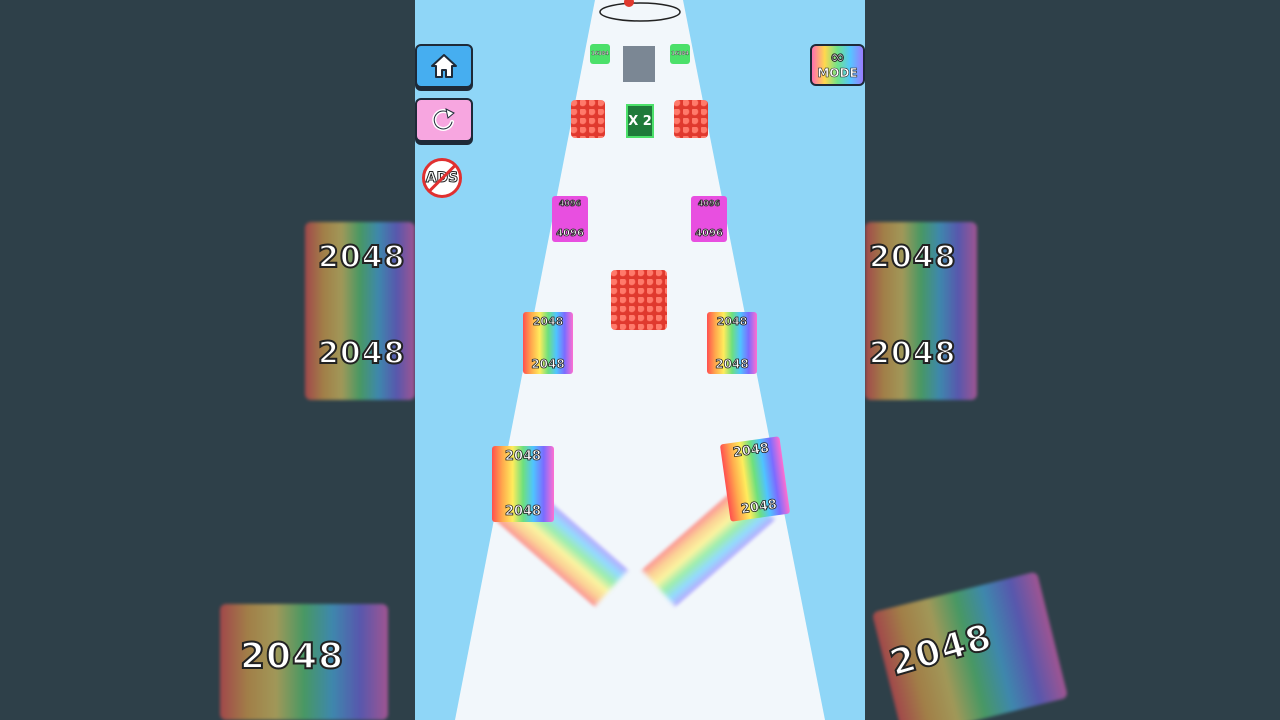  I want to click on home-button, so click(444, 66).